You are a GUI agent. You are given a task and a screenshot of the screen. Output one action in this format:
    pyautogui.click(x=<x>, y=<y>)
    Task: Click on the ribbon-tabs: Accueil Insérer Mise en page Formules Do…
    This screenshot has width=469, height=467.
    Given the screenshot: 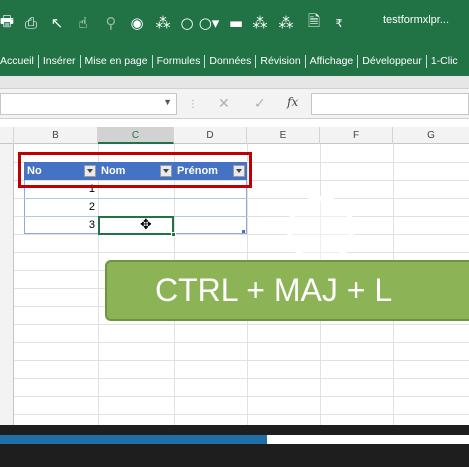 What is the action you would take?
    pyautogui.click(x=234, y=61)
    